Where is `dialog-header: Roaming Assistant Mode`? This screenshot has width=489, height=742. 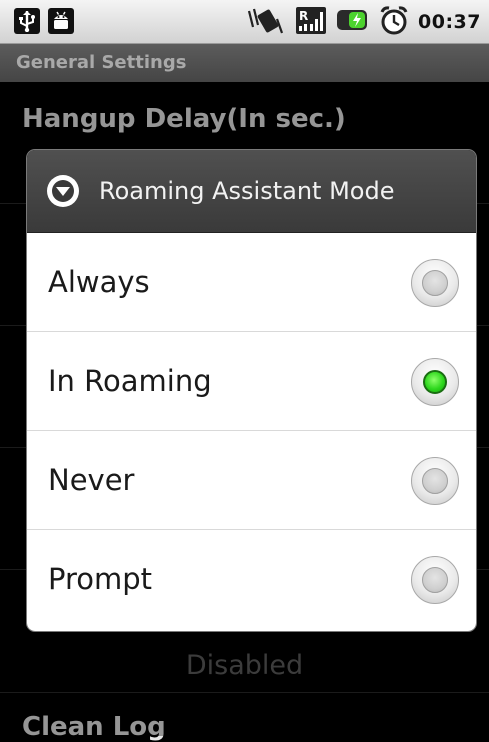 dialog-header: Roaming Assistant Mode is located at coordinates (251, 191).